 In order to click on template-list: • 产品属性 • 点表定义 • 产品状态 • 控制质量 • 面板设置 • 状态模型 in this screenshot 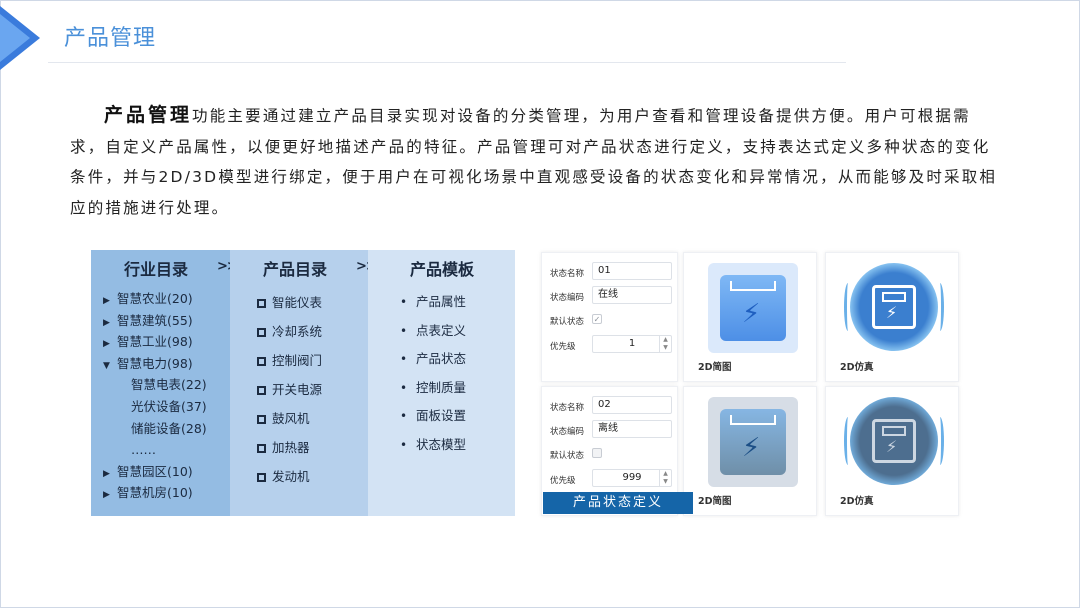, I will do `click(433, 374)`.